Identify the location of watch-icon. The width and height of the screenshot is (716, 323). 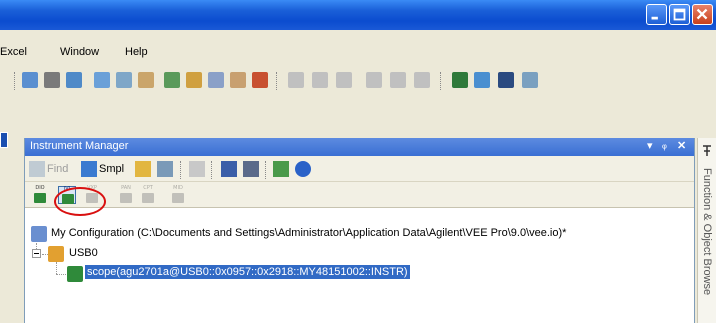
(124, 80).